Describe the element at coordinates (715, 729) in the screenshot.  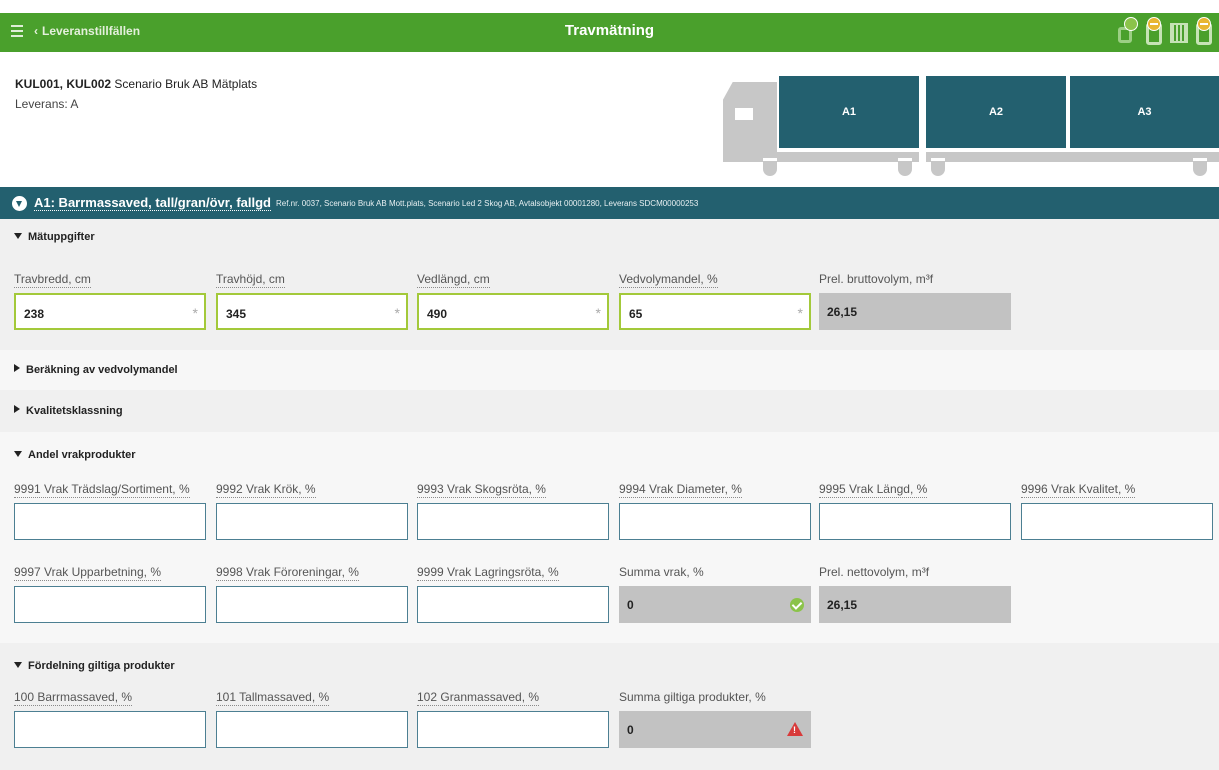
I see `summa-giltiga-value: 0` at that location.